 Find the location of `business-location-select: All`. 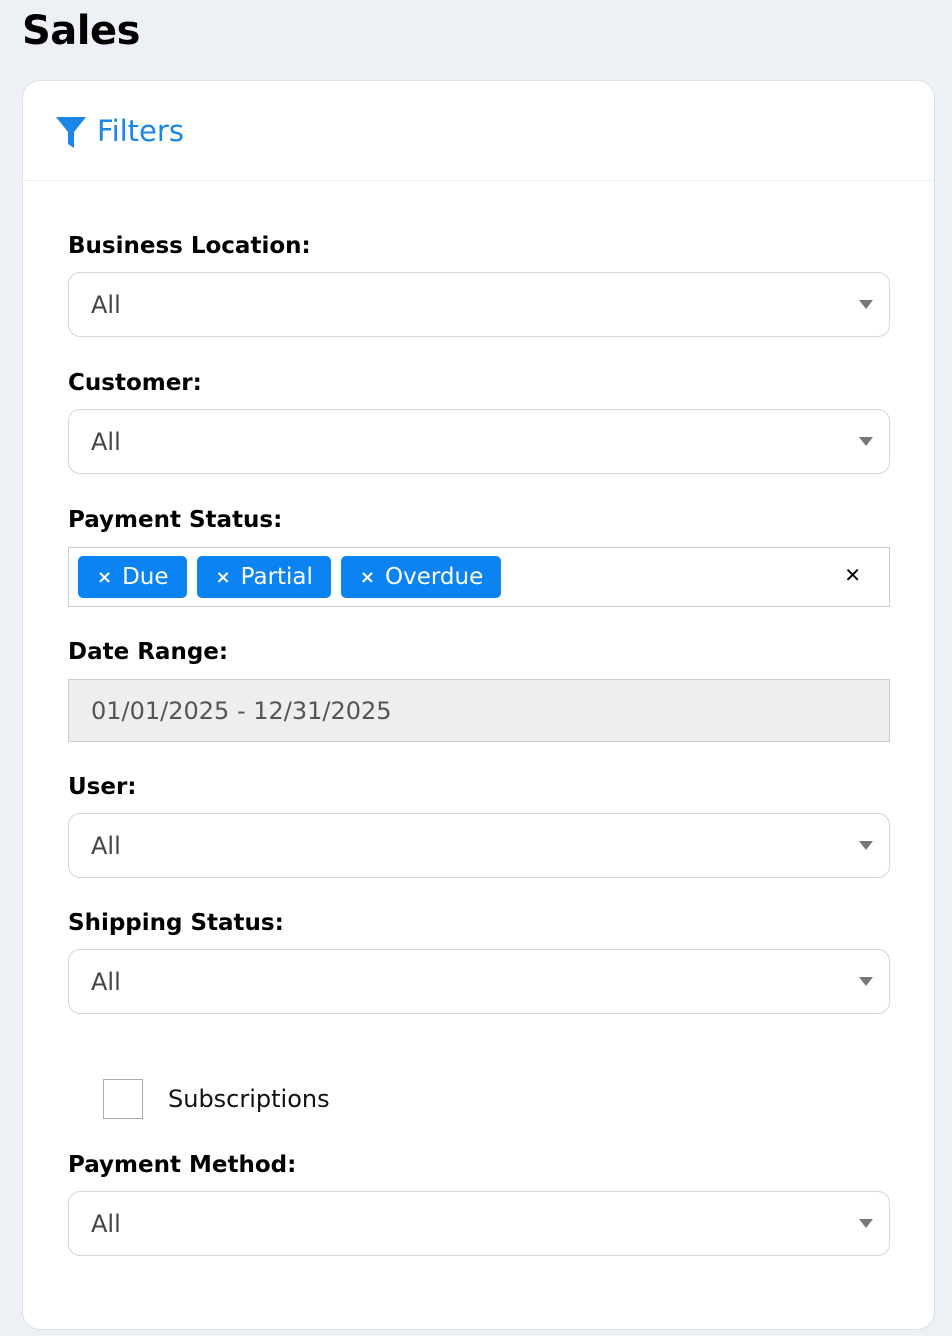

business-location-select: All is located at coordinates (479, 304).